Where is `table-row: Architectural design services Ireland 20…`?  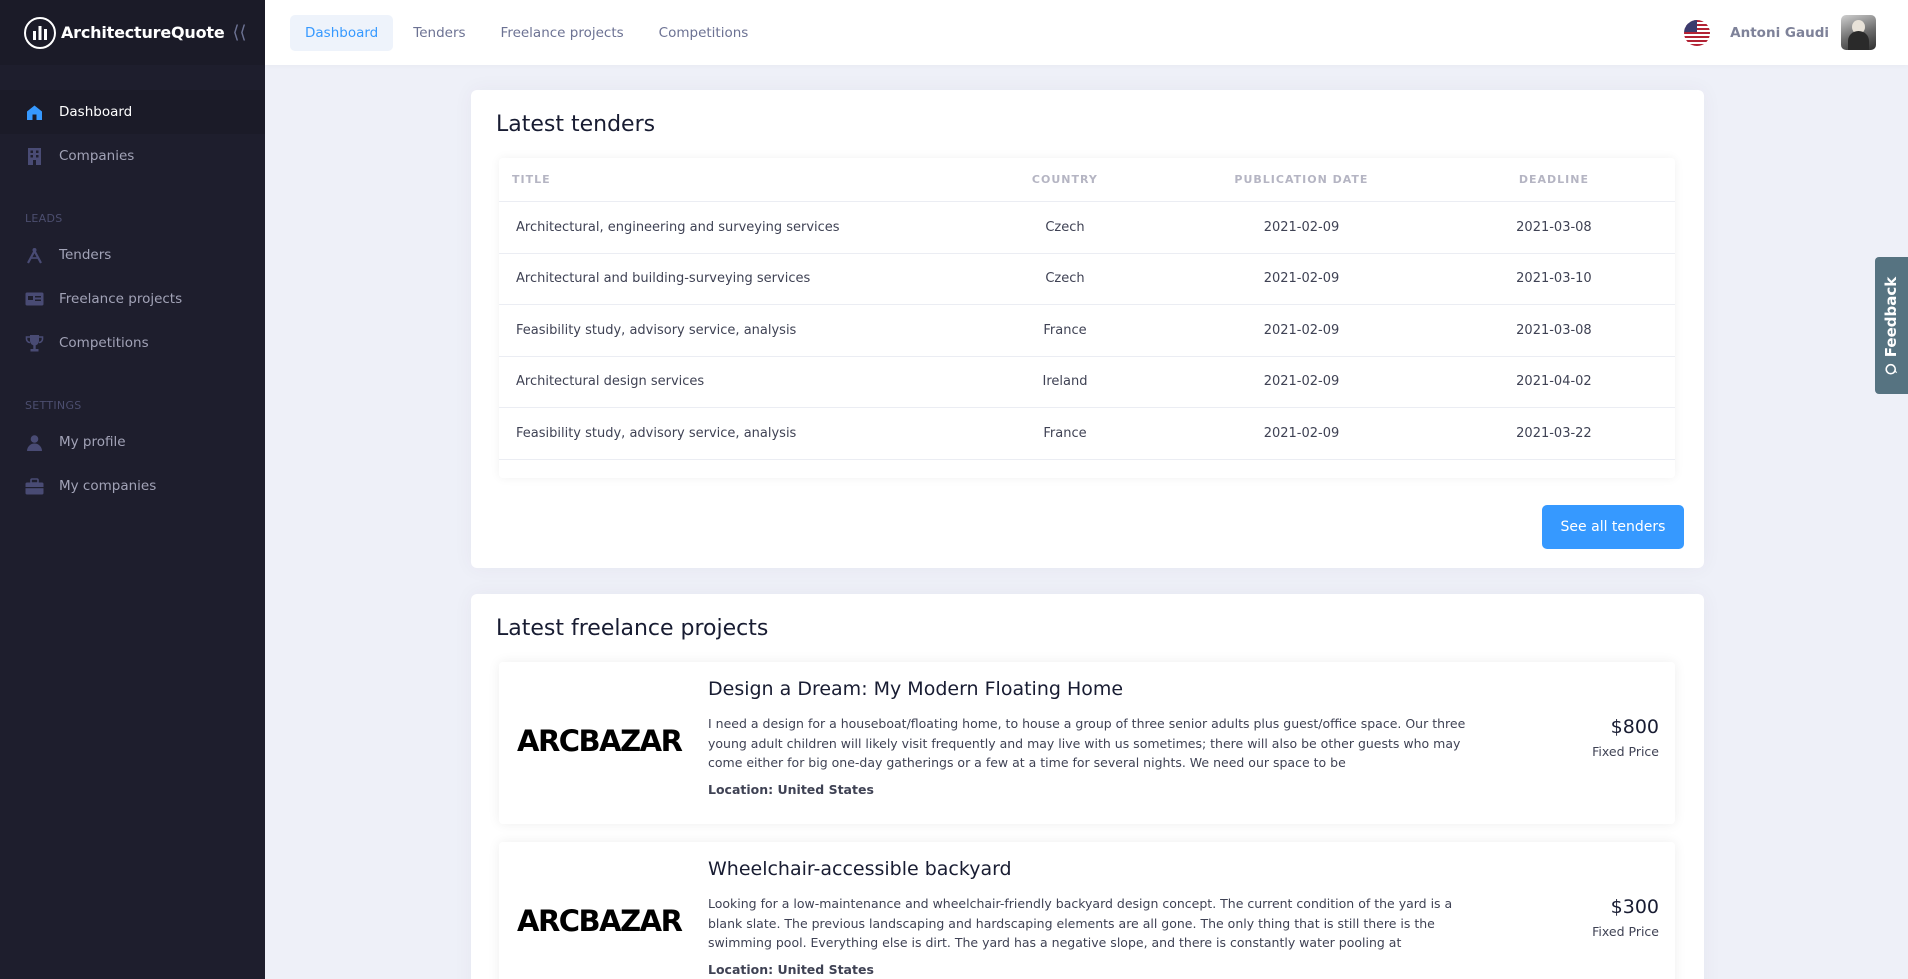
table-row: Architectural design services Ireland 20… is located at coordinates (1087, 382).